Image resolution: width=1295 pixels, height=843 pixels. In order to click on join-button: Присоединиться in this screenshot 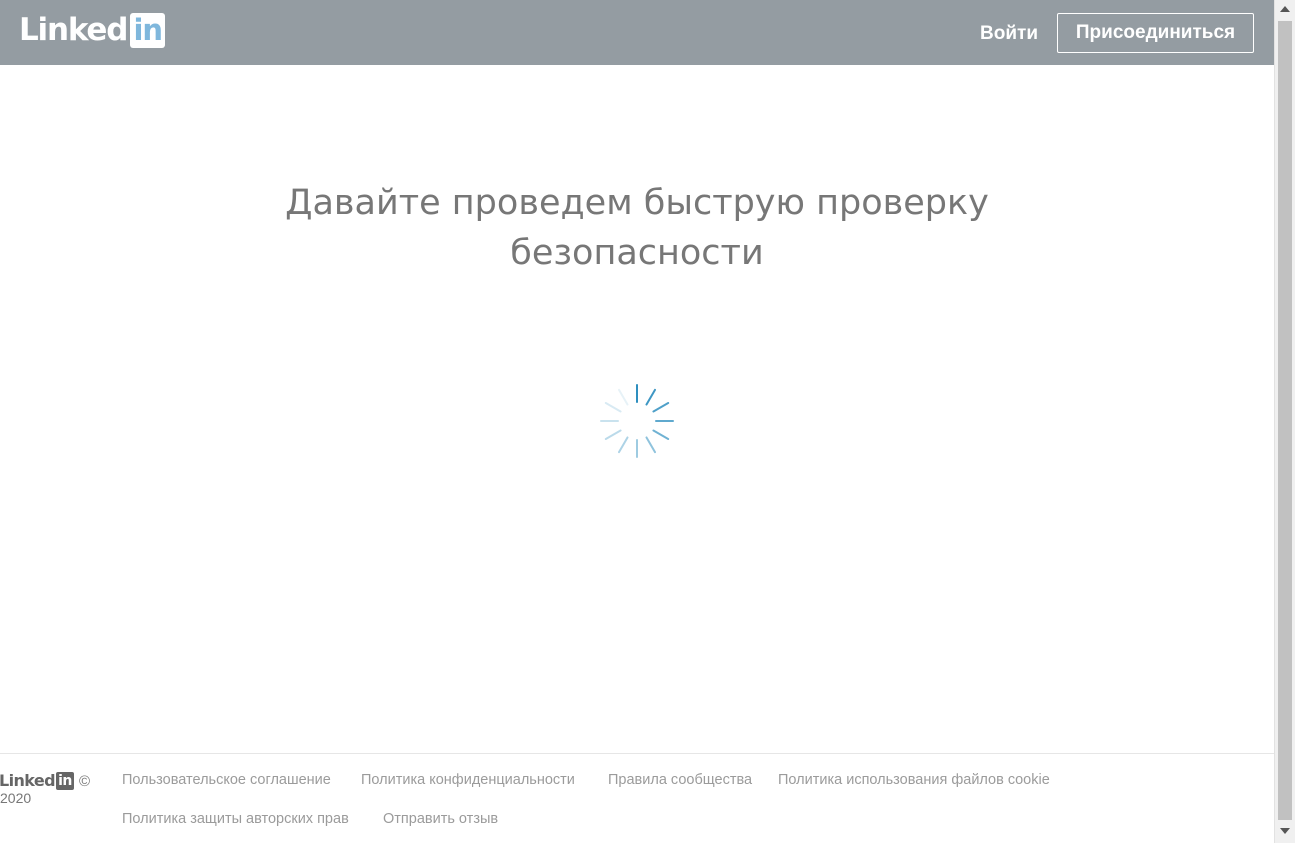, I will do `click(1155, 33)`.